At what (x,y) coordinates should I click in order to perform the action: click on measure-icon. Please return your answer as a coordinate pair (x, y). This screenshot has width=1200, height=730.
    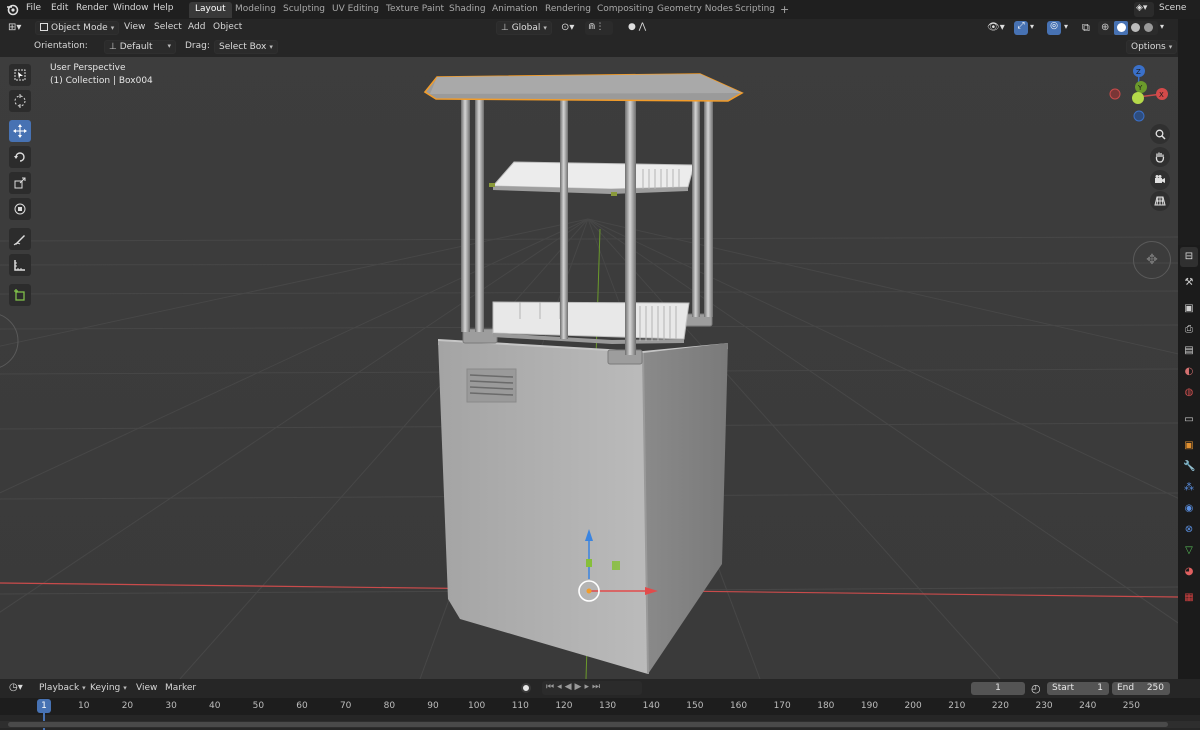
    Looking at the image, I should click on (20, 265).